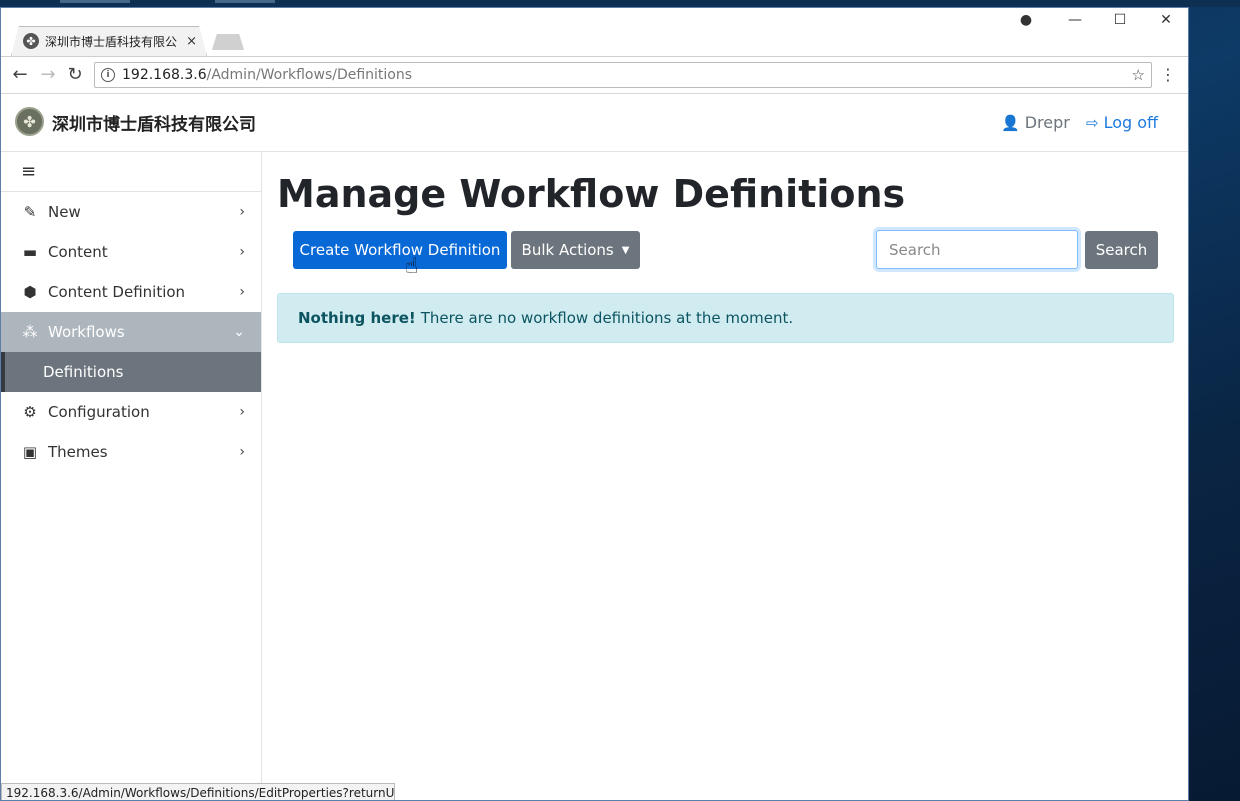 The height and width of the screenshot is (801, 1240). I want to click on close-window-button: ✕, so click(1166, 20).